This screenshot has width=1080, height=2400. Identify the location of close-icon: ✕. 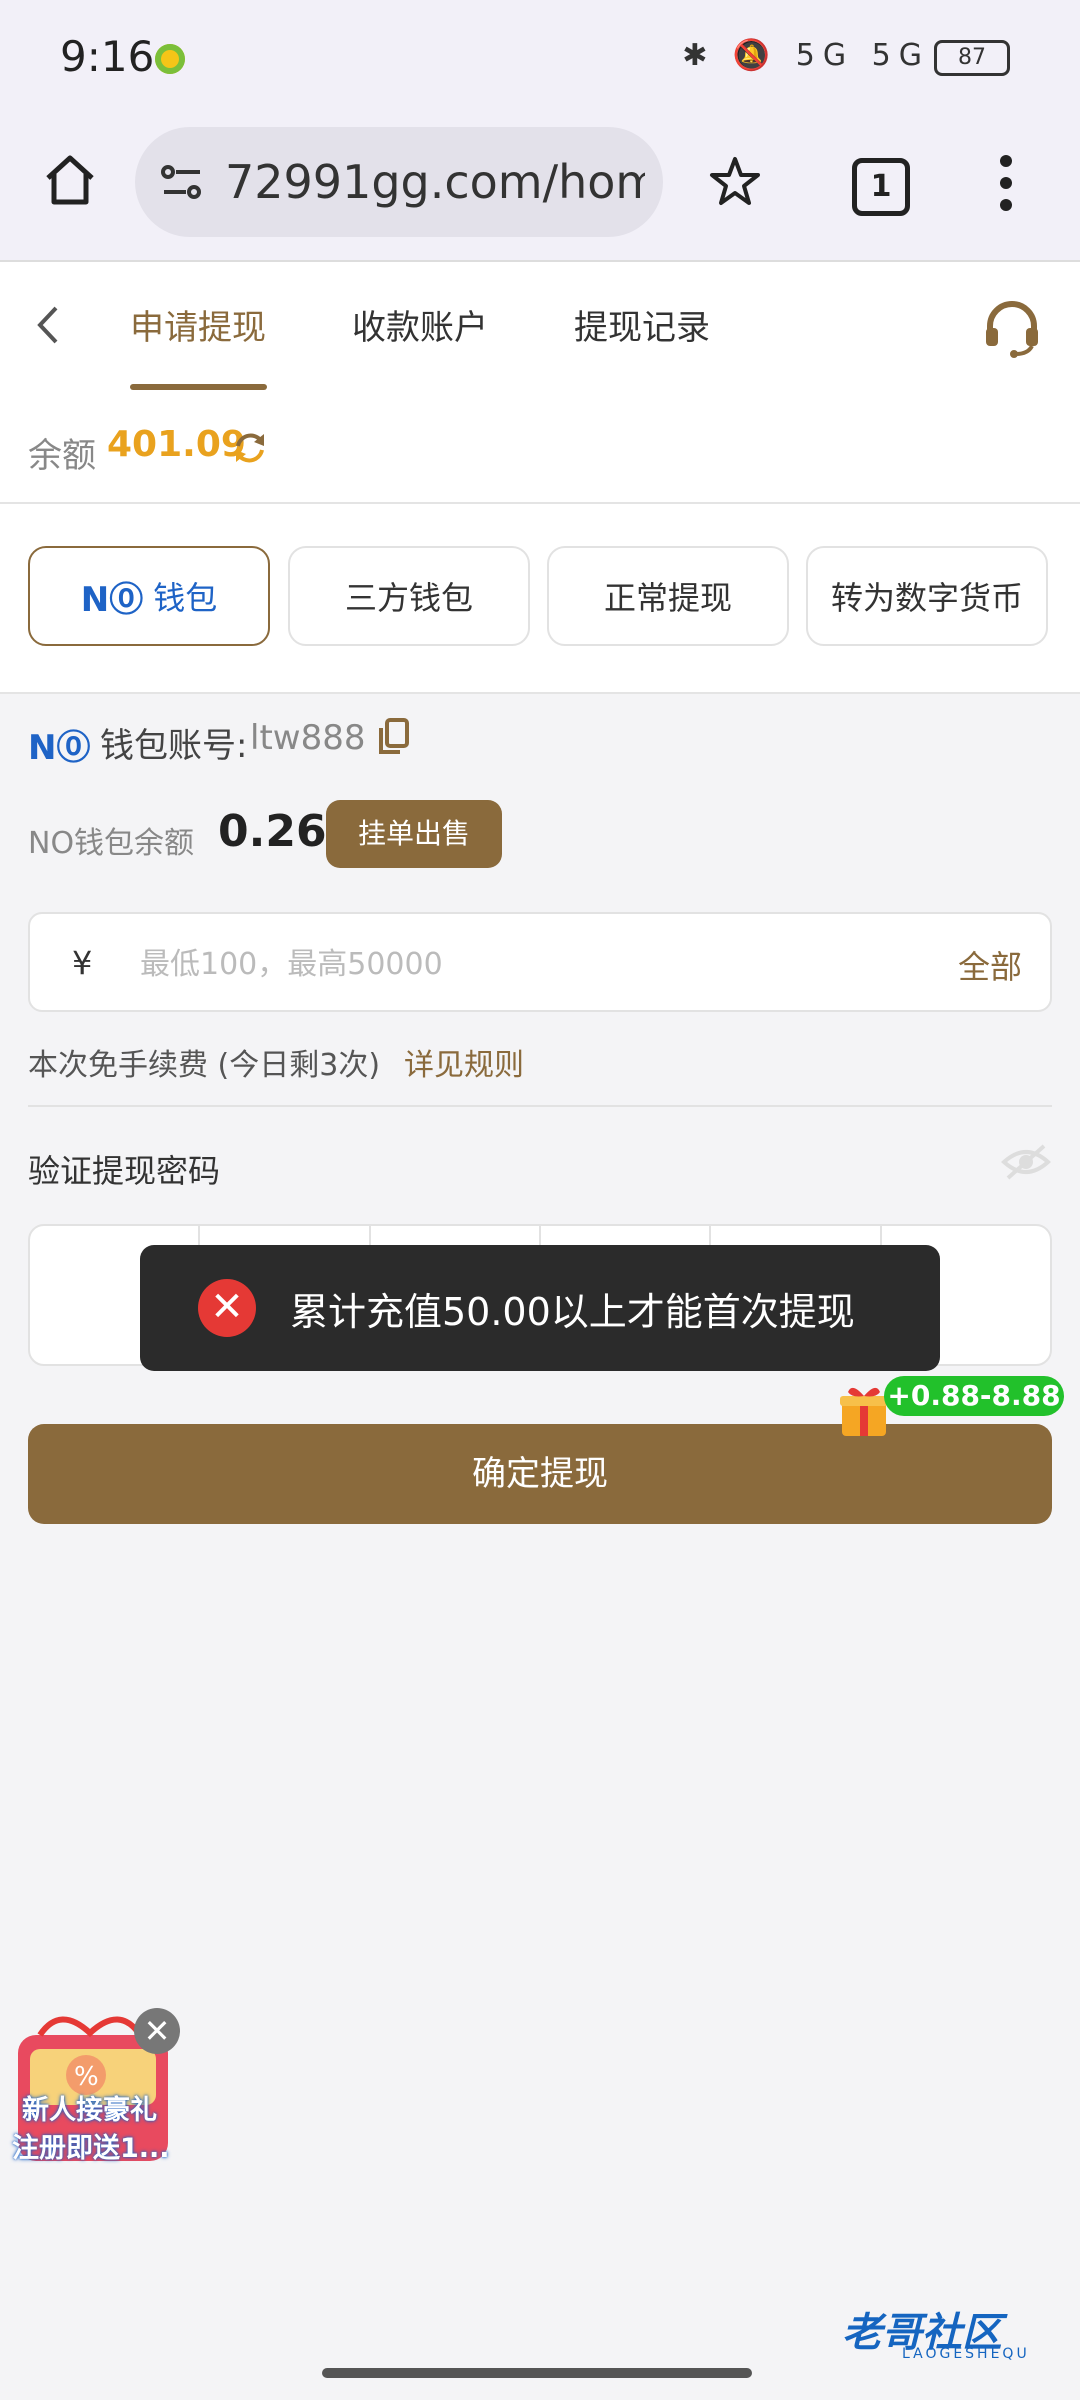
(157, 2031).